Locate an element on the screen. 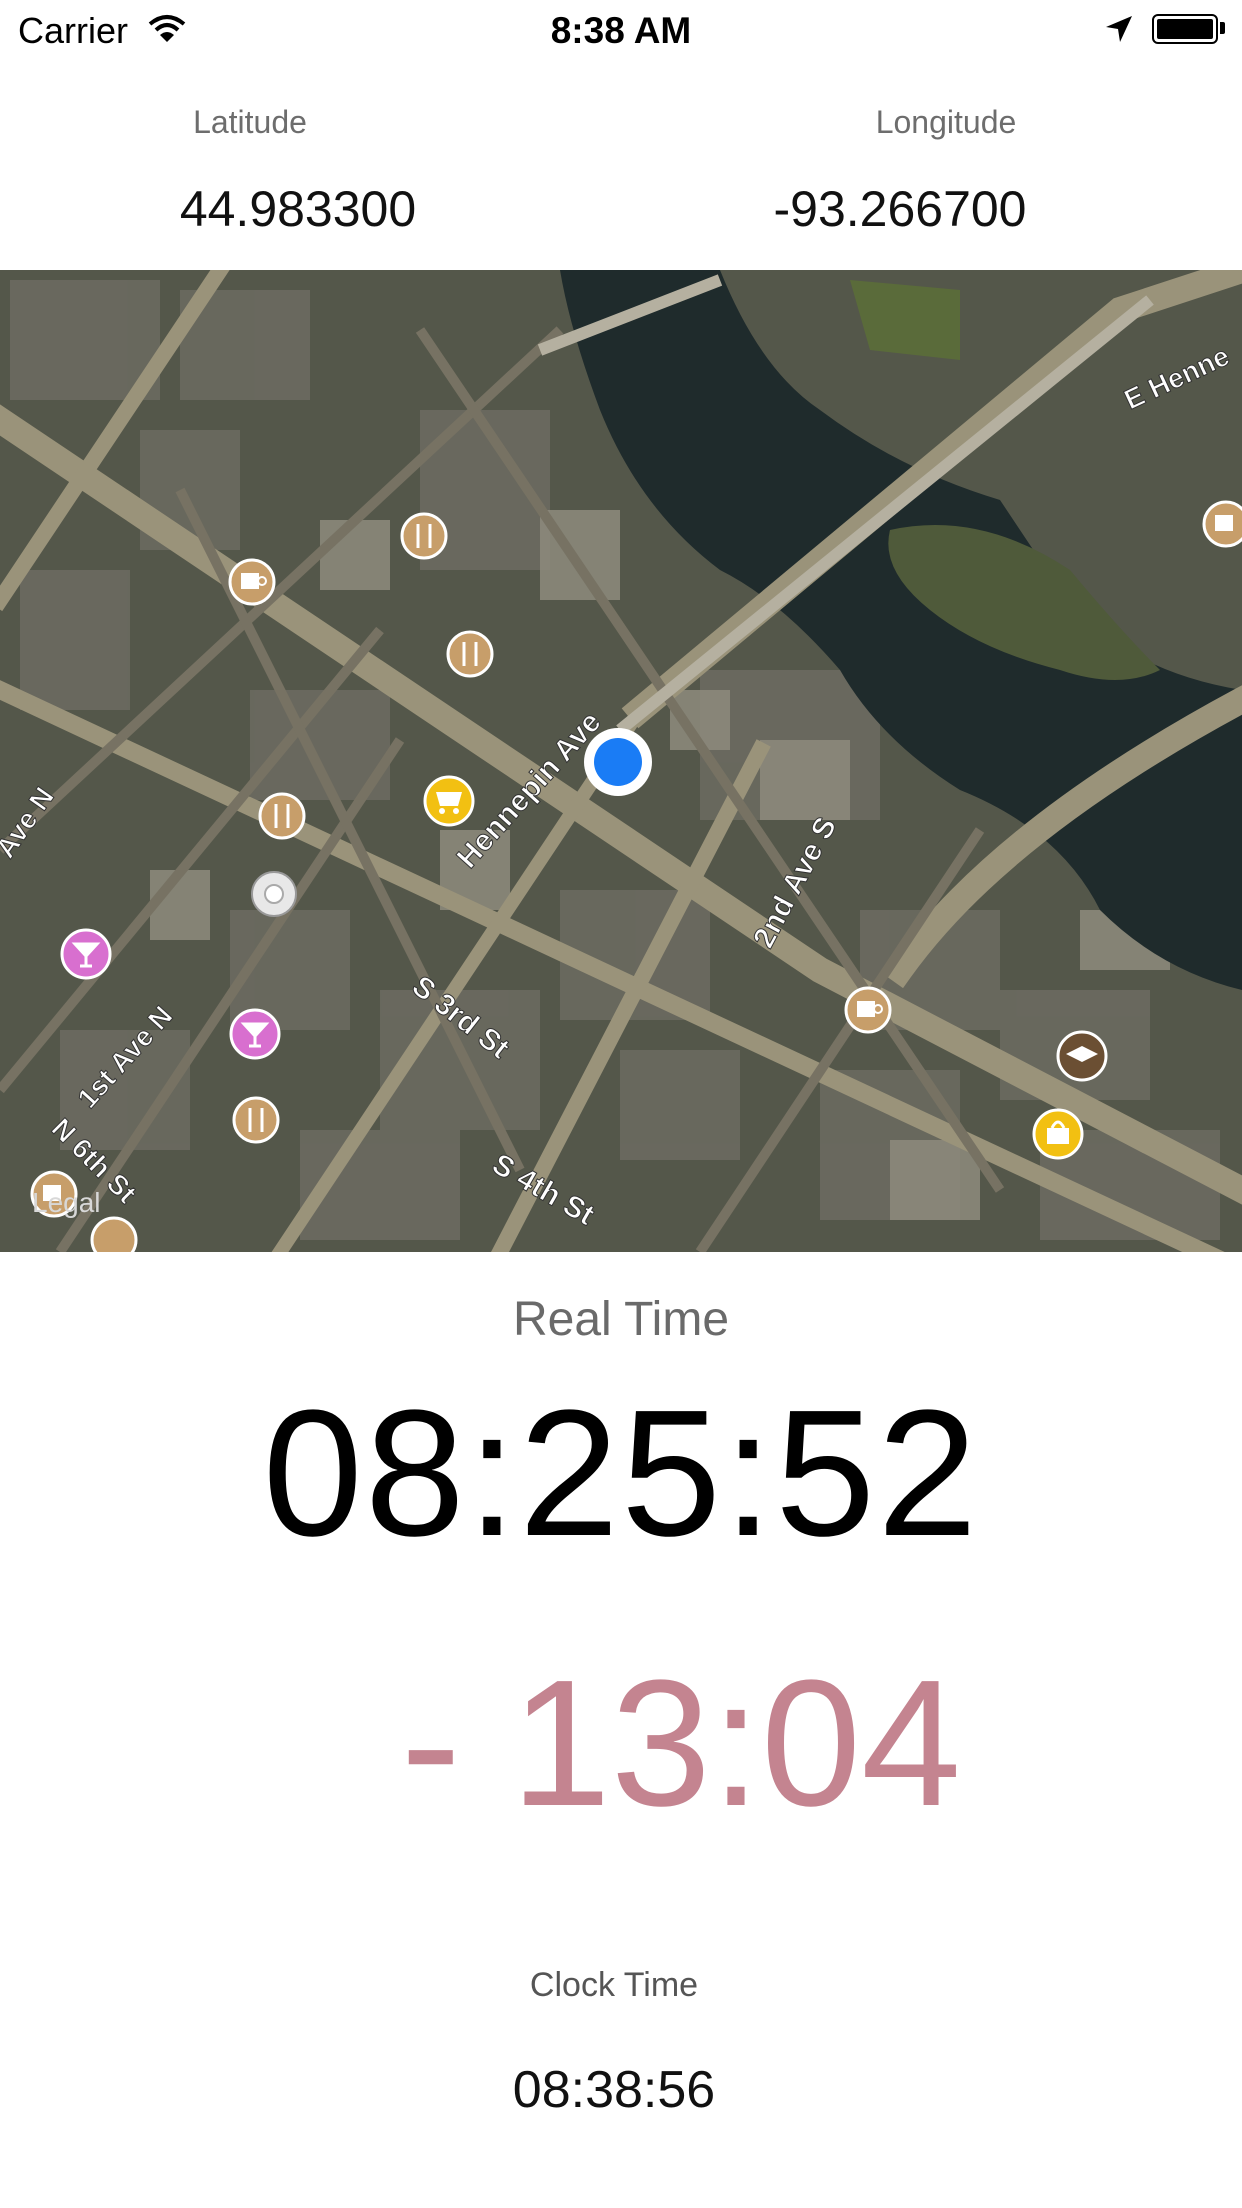  gray-location-marker is located at coordinates (274, 894).